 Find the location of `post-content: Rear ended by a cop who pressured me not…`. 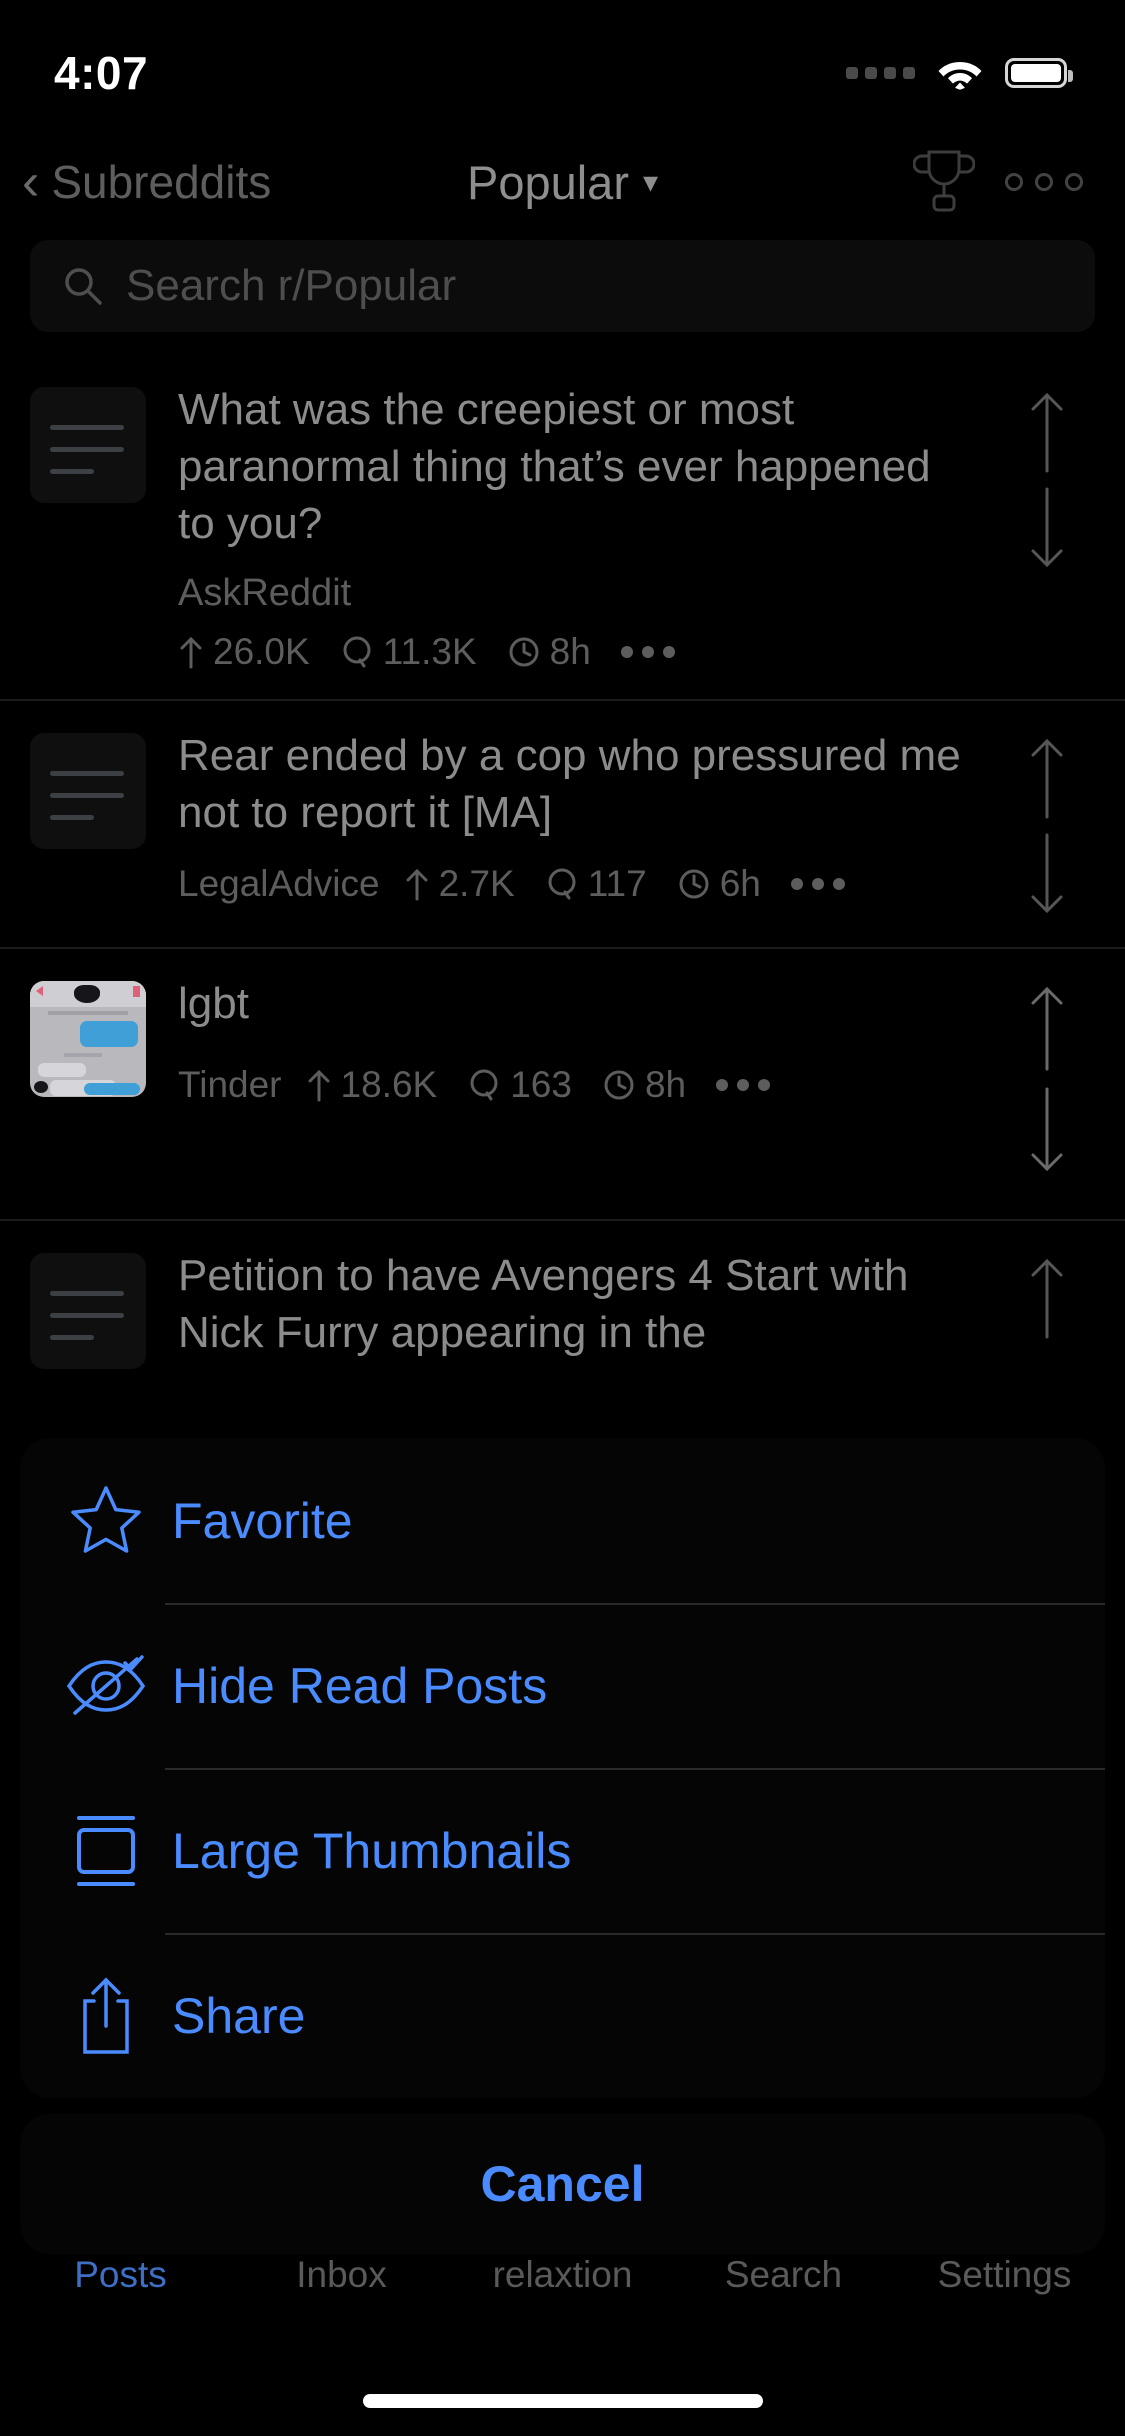

post-content: Rear ended by a cop who pressured me not… is located at coordinates (572, 822).